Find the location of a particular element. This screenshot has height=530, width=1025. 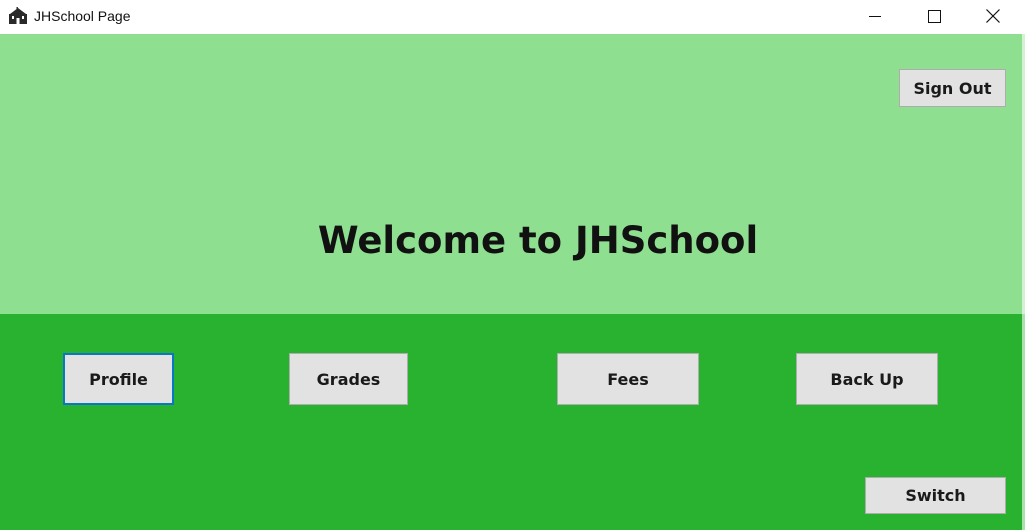

minimize-button is located at coordinates (875, 16).